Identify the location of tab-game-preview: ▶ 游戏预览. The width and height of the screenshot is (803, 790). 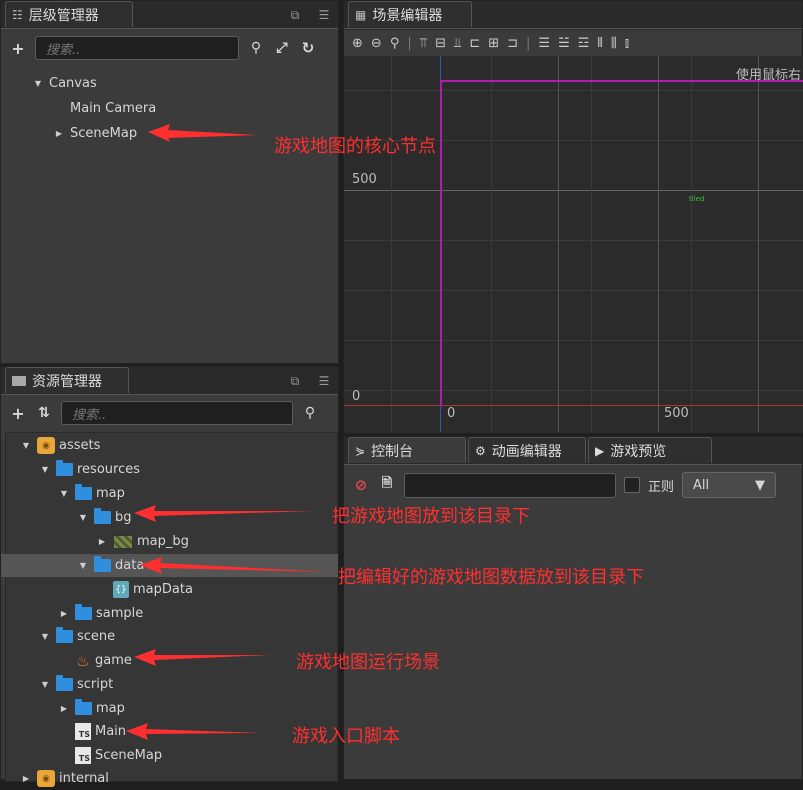
(650, 450).